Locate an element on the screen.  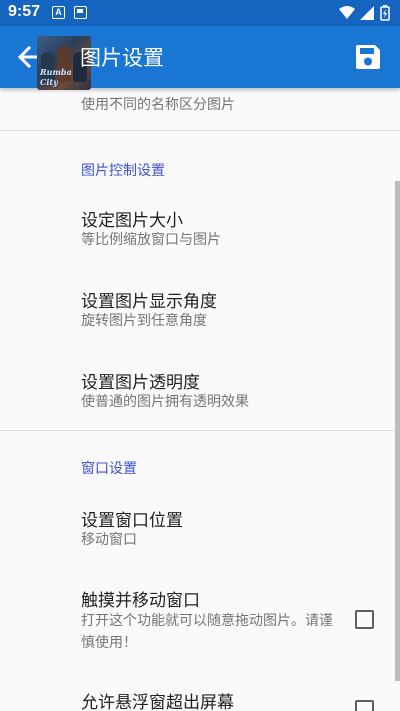
touch-move-checkbox is located at coordinates (364, 619).